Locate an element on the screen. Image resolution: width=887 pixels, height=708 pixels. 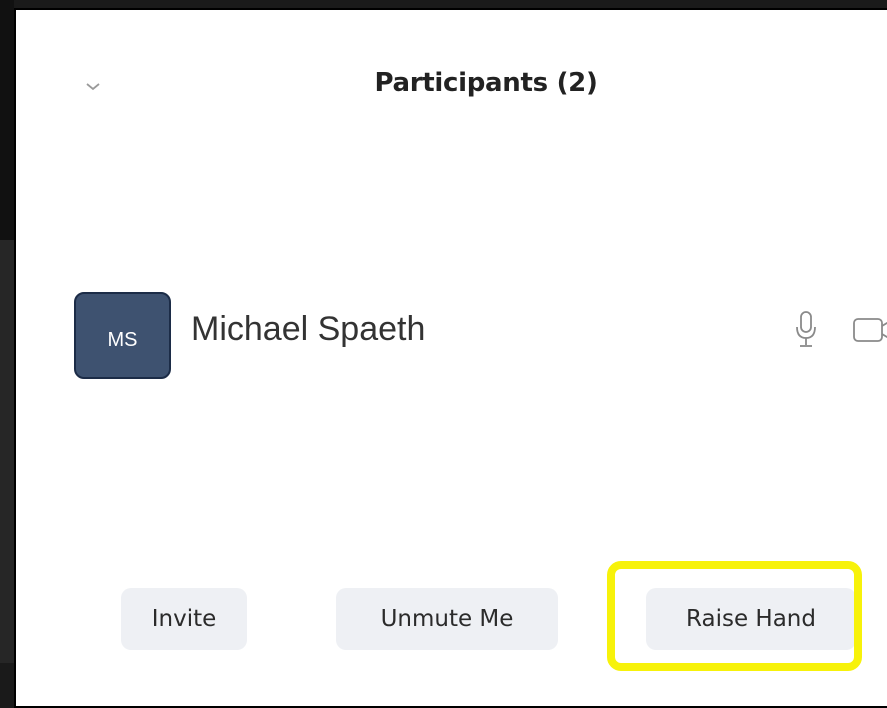
background-strip is located at coordinates (7, 331).